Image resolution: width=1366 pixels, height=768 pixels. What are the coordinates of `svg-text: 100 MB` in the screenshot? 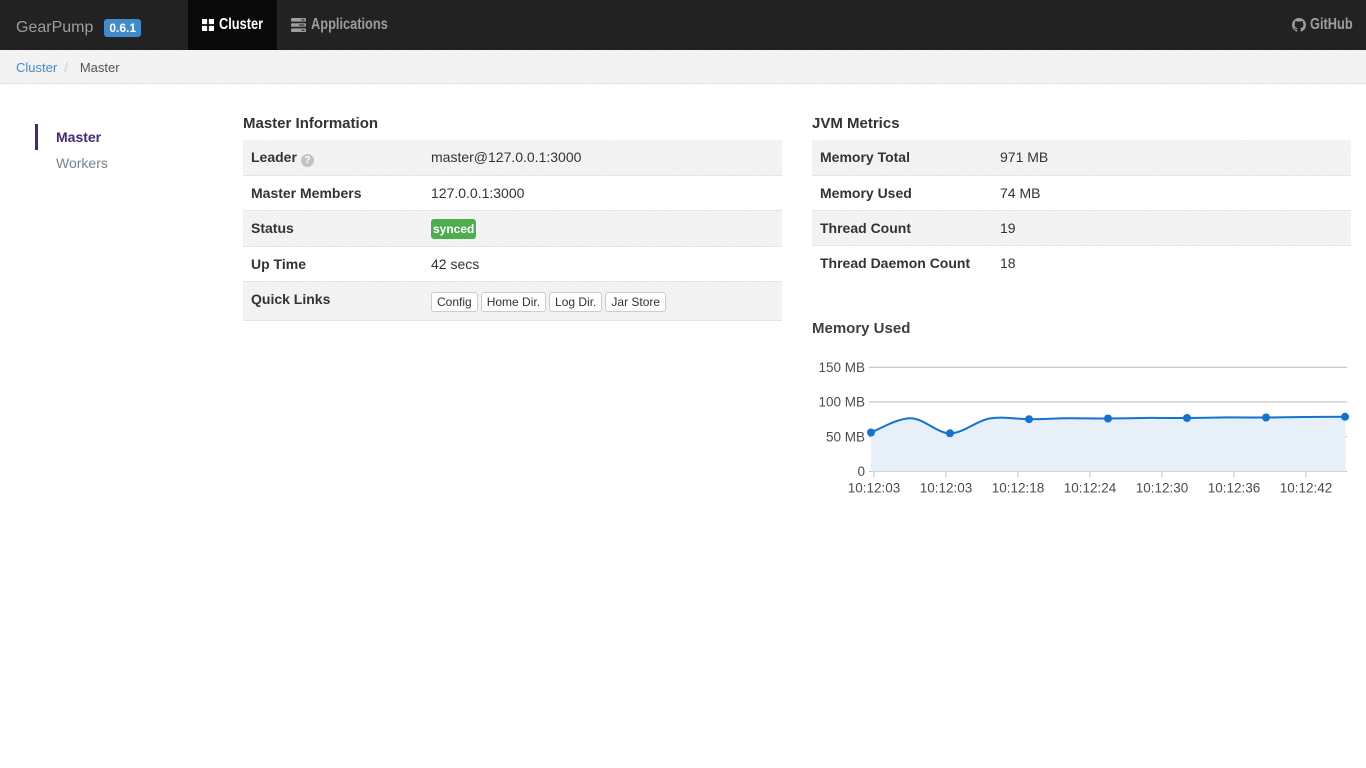 It's located at (841, 402).